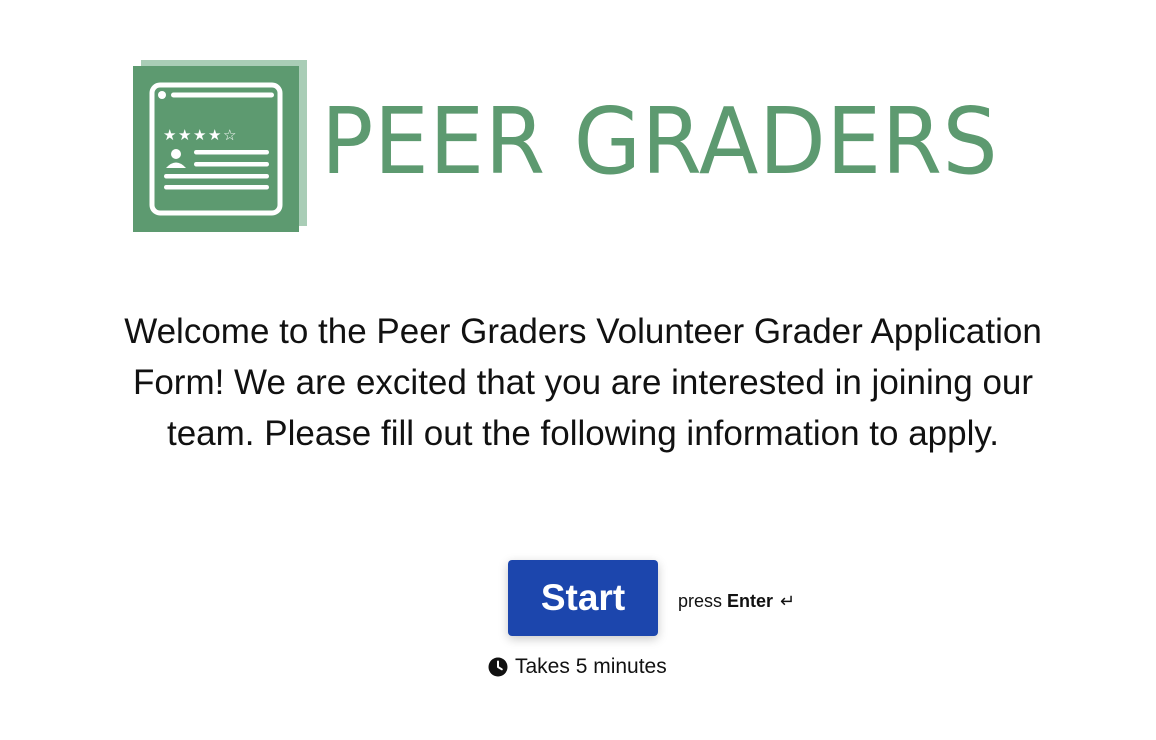 Image resolution: width=1156 pixels, height=740 pixels. I want to click on clock-icon, so click(498, 667).